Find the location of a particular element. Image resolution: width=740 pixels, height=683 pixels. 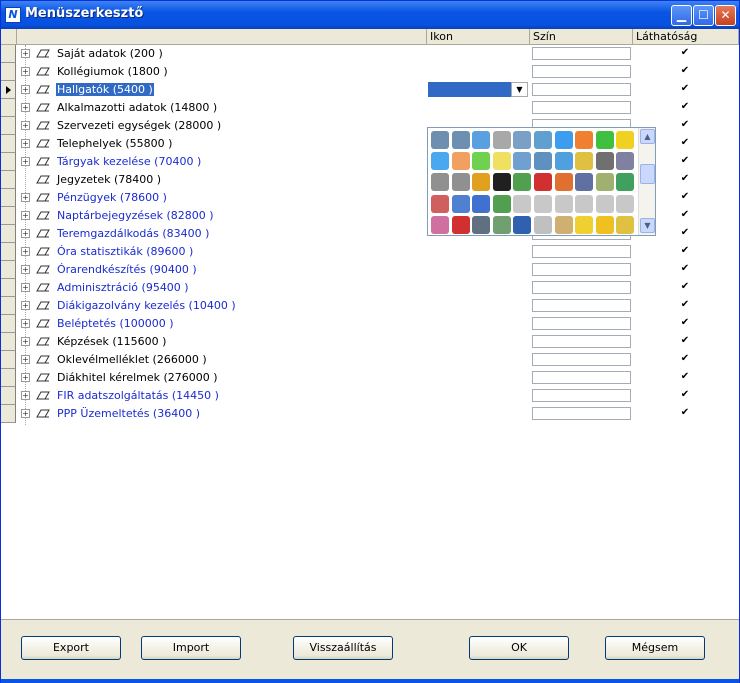

tools-icon is located at coordinates (460, 140).